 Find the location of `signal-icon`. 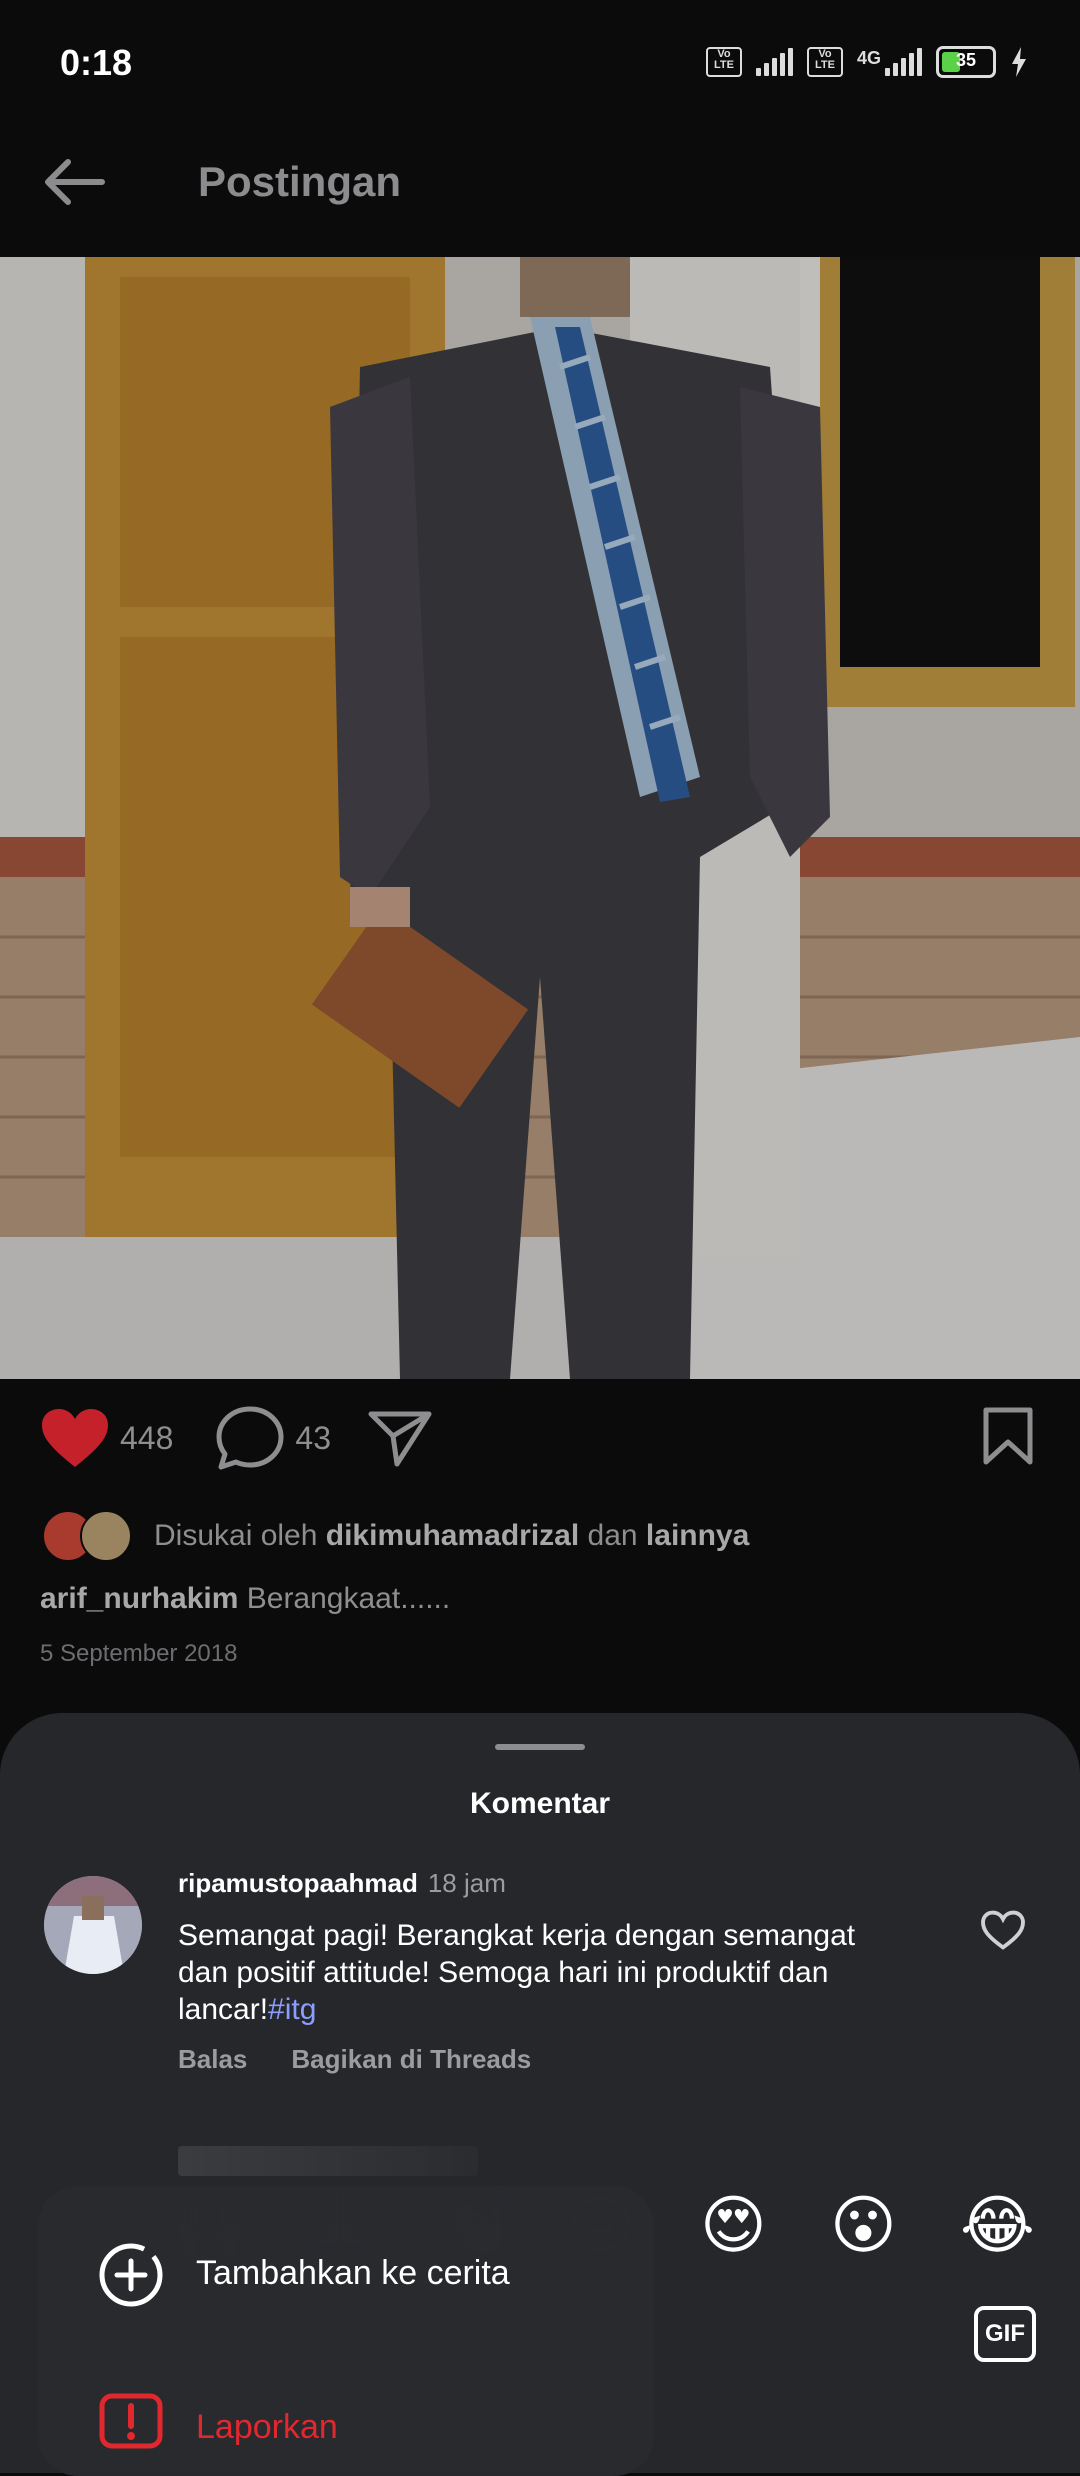

signal-icon is located at coordinates (774, 62).